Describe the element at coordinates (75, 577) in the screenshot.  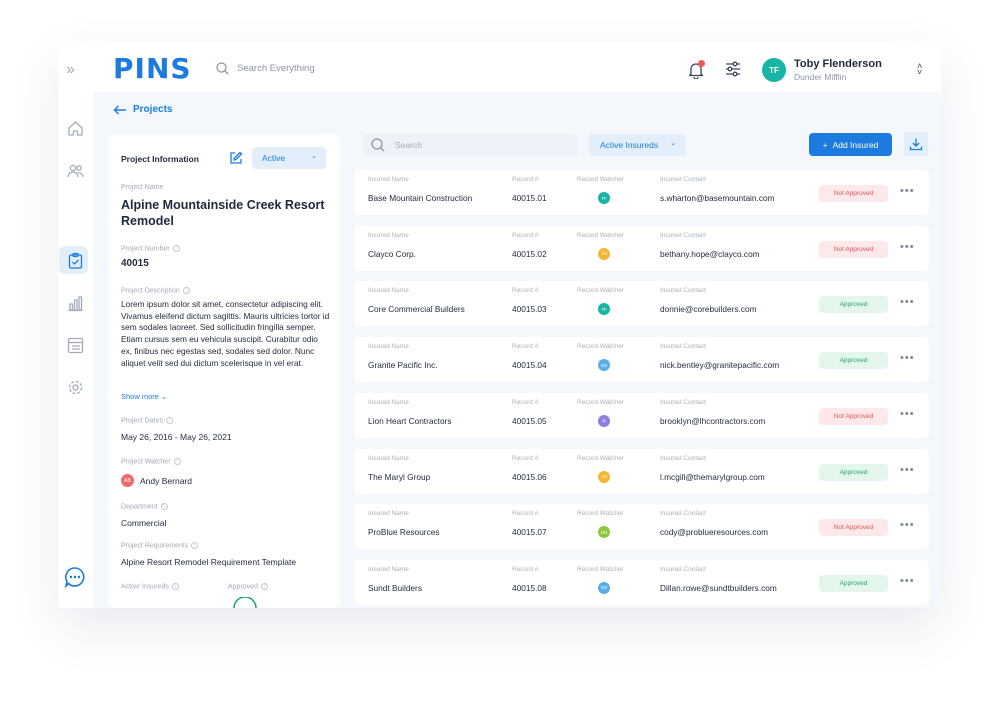
I see `chat-icon` at that location.